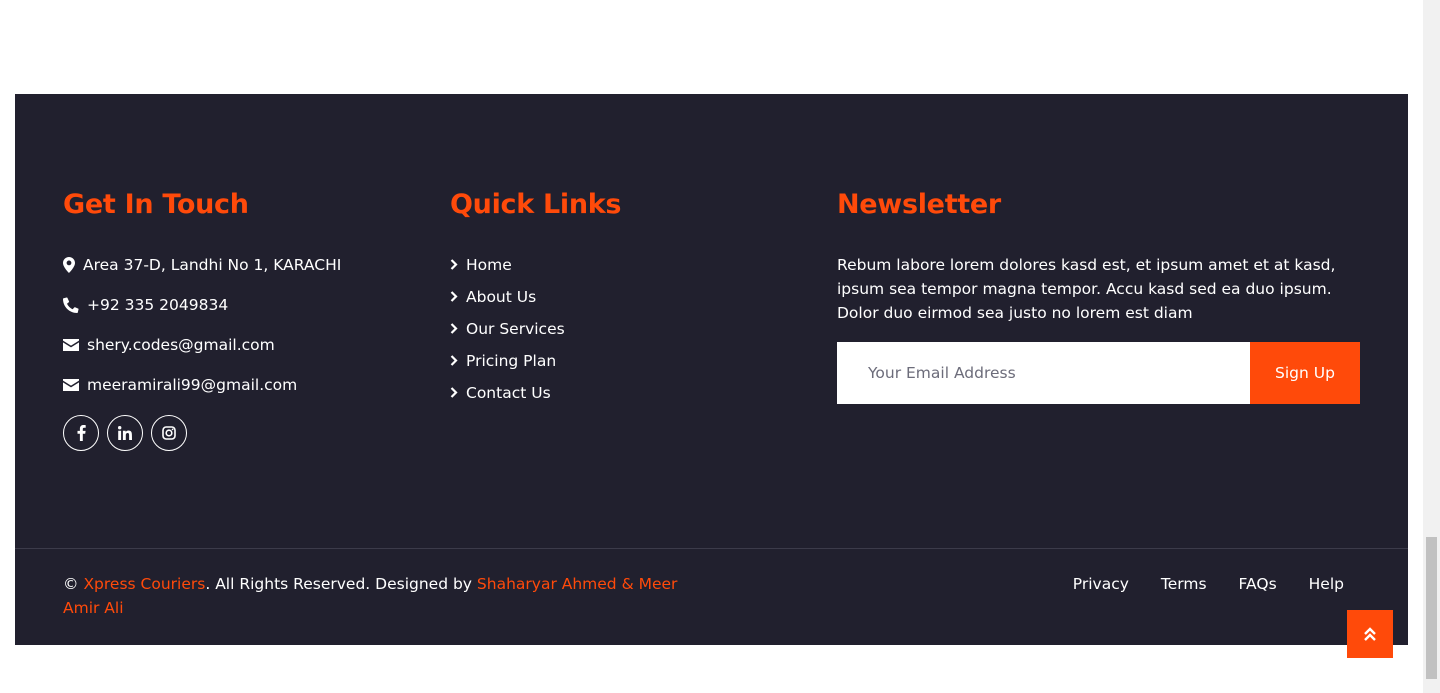 Image resolution: width=1440 pixels, height=693 pixels. What do you see at coordinates (489, 265) in the screenshot?
I see `quick-link-label: Home` at bounding box center [489, 265].